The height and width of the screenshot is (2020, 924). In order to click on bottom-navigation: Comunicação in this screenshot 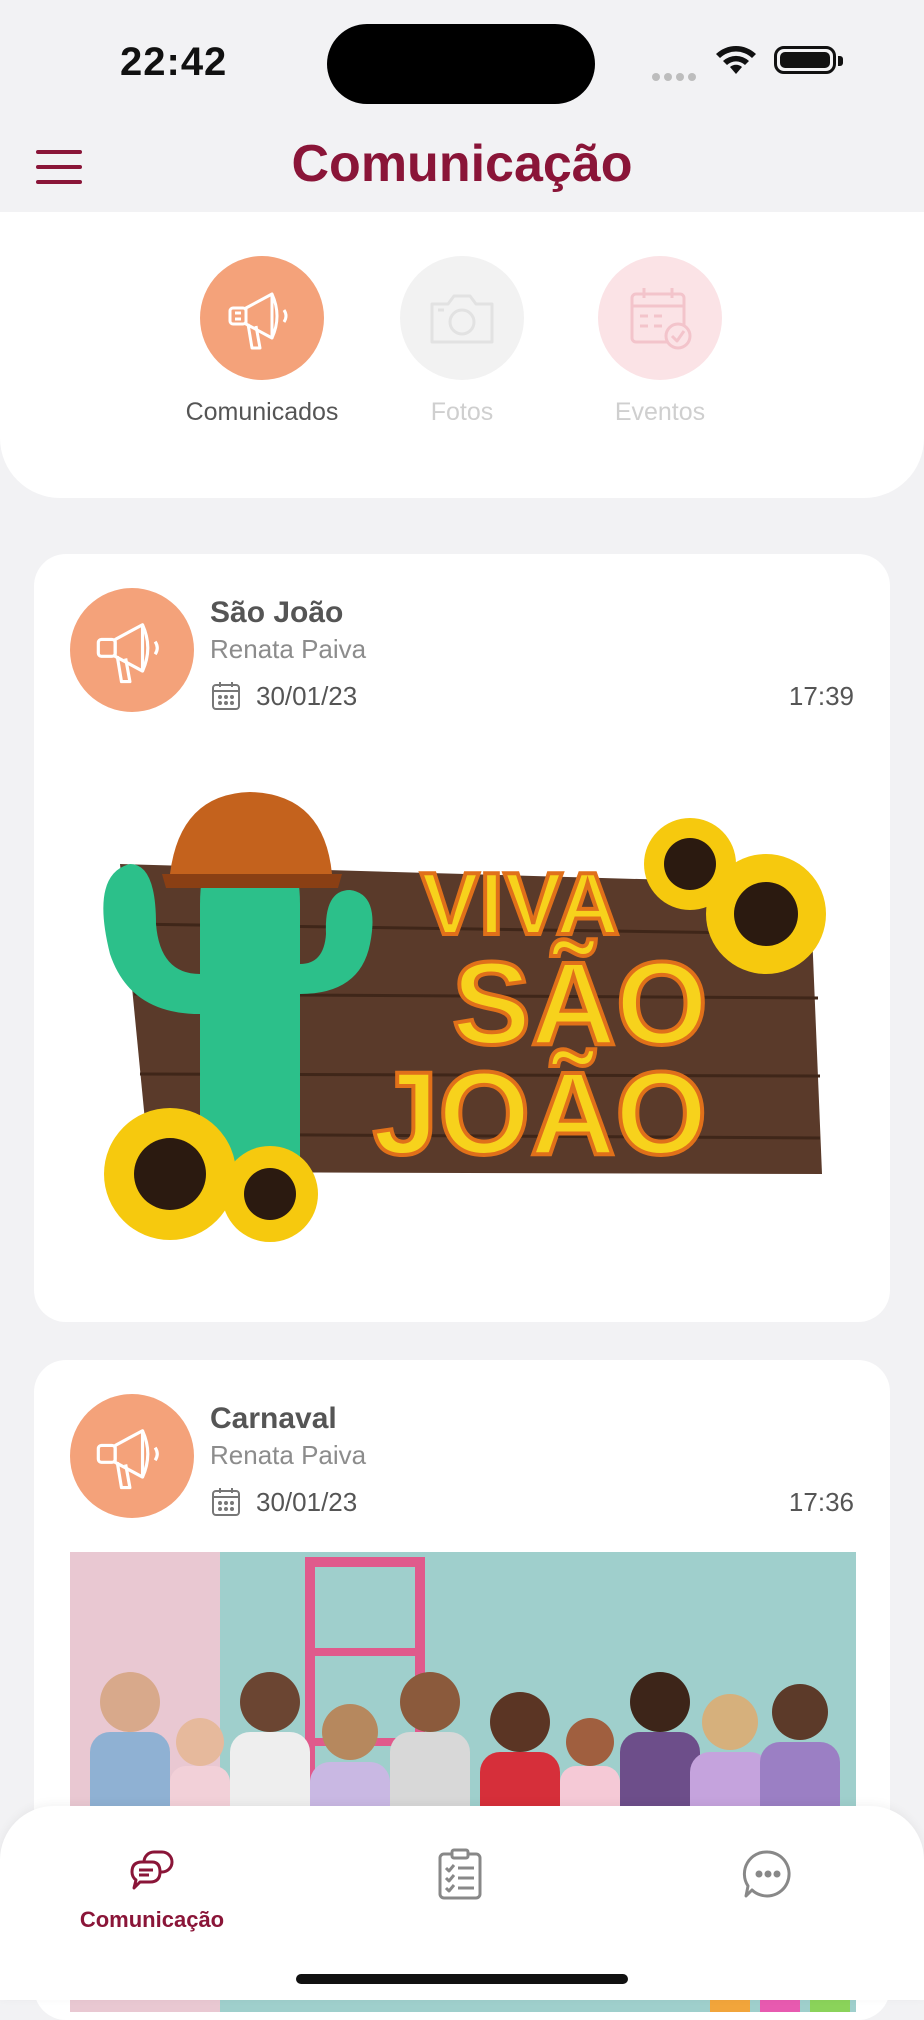, I will do `click(462, 1903)`.